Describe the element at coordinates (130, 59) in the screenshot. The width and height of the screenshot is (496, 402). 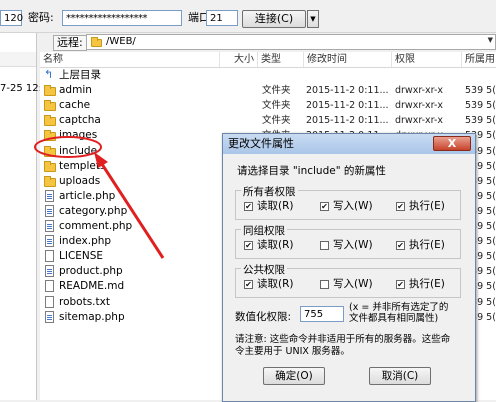
I see `column-name: 名称` at that location.